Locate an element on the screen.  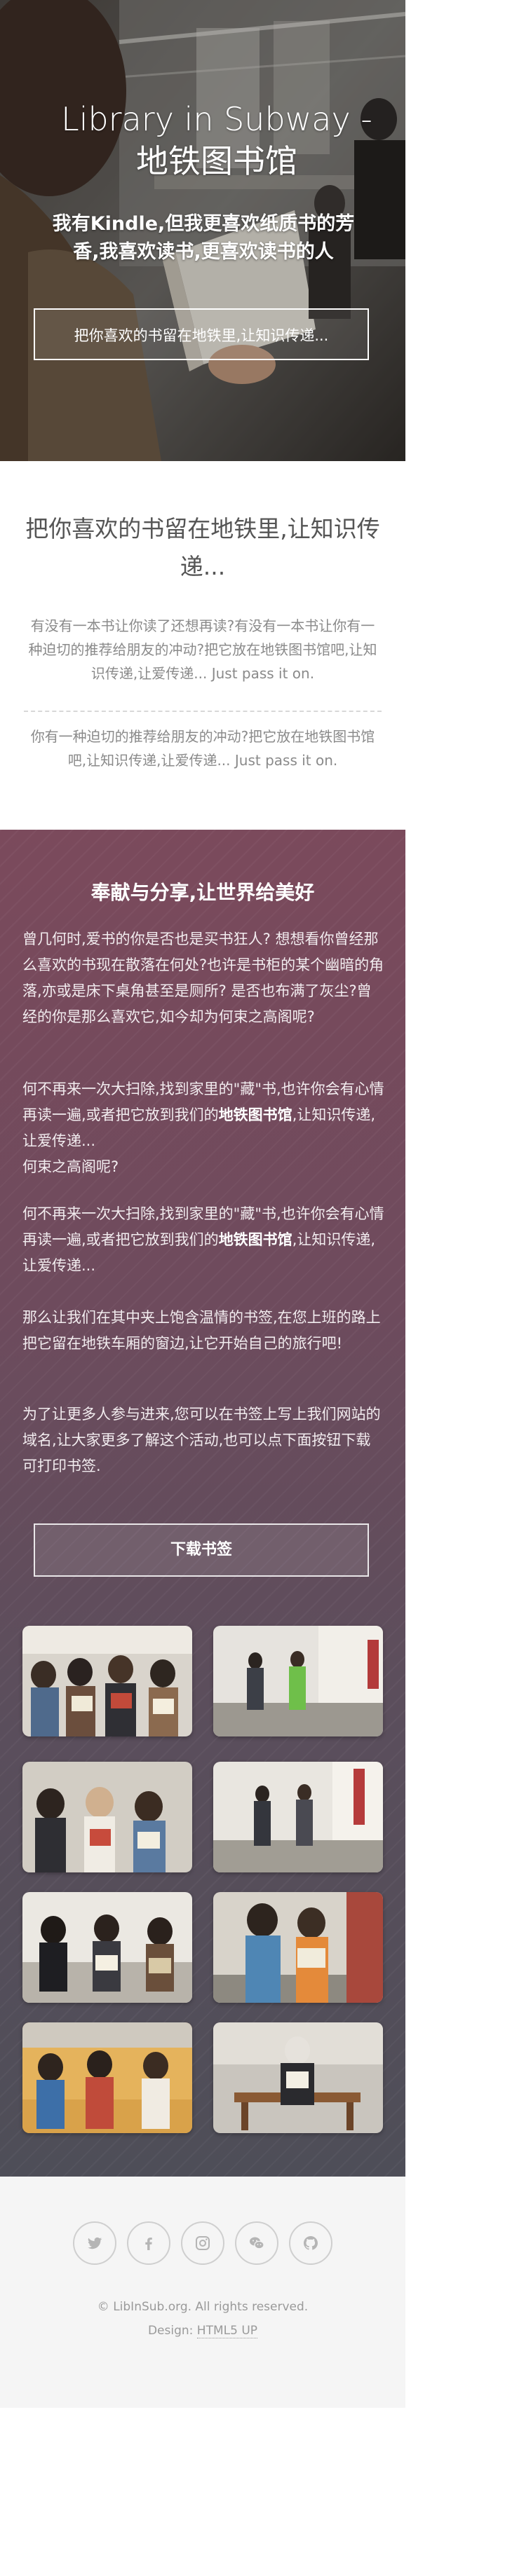
github-link is located at coordinates (311, 2243).